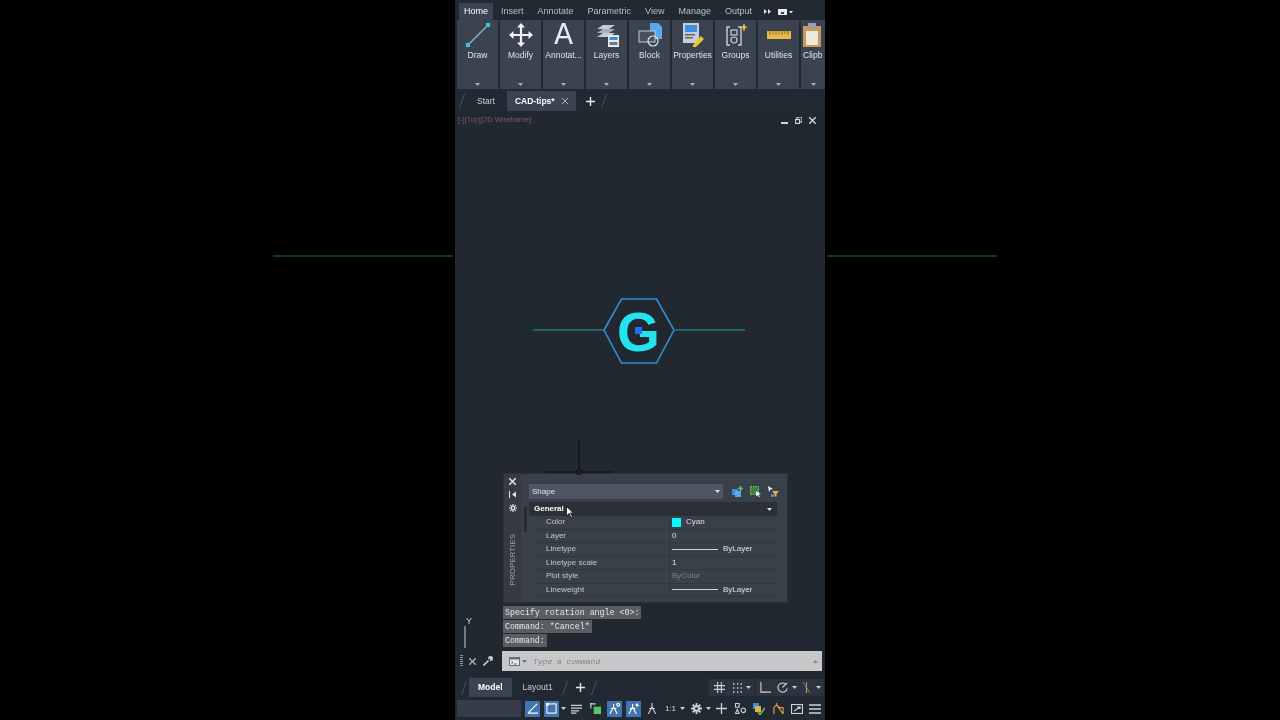 The image size is (1280, 720). Describe the element at coordinates (674, 562) in the screenshot. I see `property-value: 1` at that location.